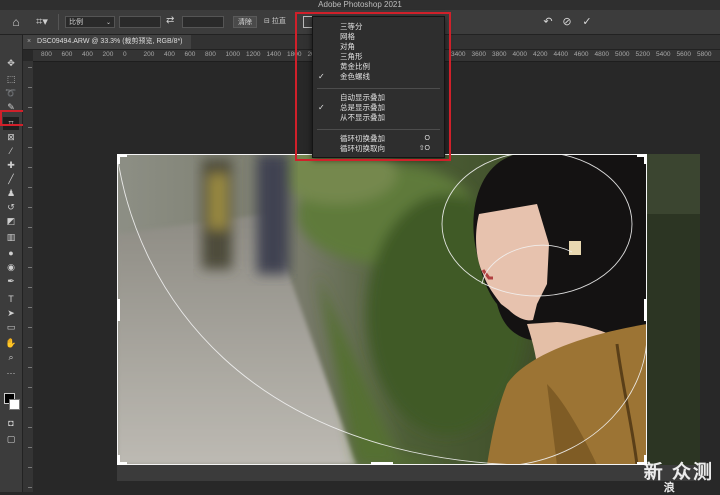 Image resolution: width=720 pixels, height=495 pixels. Describe the element at coordinates (90, 22) in the screenshot. I see `ratio-select: 比例 ⌄` at that location.